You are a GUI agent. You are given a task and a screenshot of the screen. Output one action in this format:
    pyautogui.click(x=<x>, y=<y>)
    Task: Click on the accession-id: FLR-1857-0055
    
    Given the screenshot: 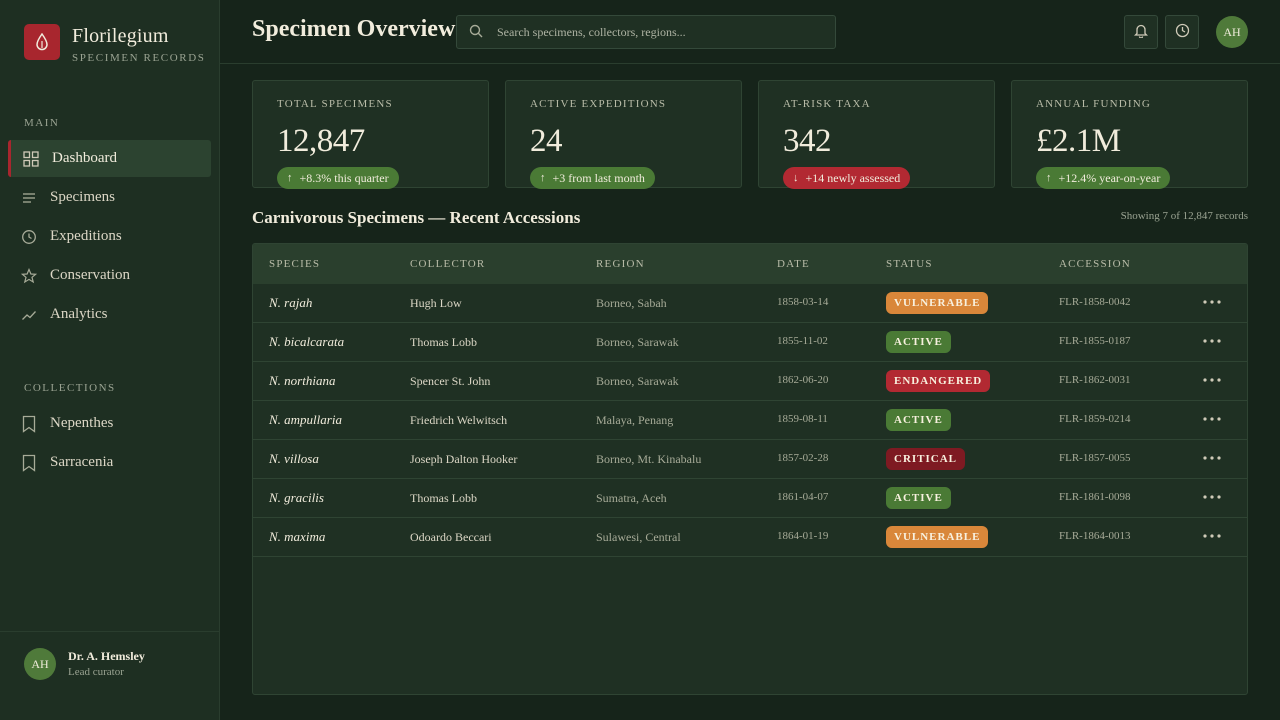 What is the action you would take?
    pyautogui.click(x=1095, y=458)
    